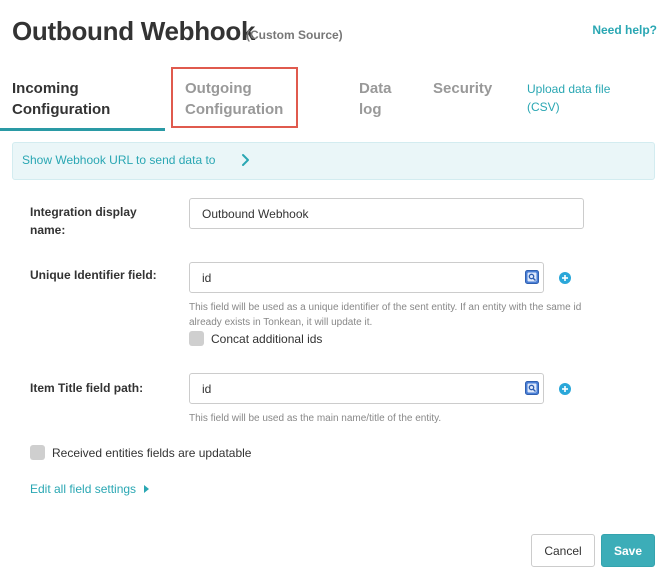 The width and height of the screenshot is (667, 577). What do you see at coordinates (463, 88) in the screenshot?
I see `tab-label-line1: Security` at bounding box center [463, 88].